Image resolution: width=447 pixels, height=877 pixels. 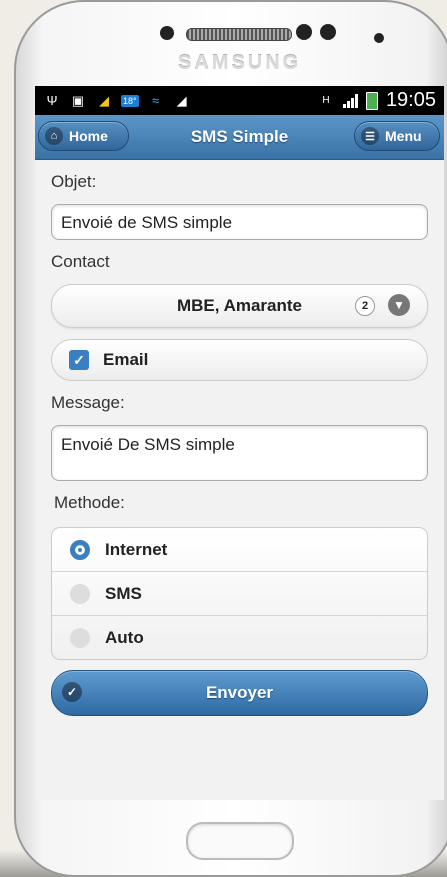 I want to click on envoyer-button-label: Envoyer, so click(x=239, y=692).